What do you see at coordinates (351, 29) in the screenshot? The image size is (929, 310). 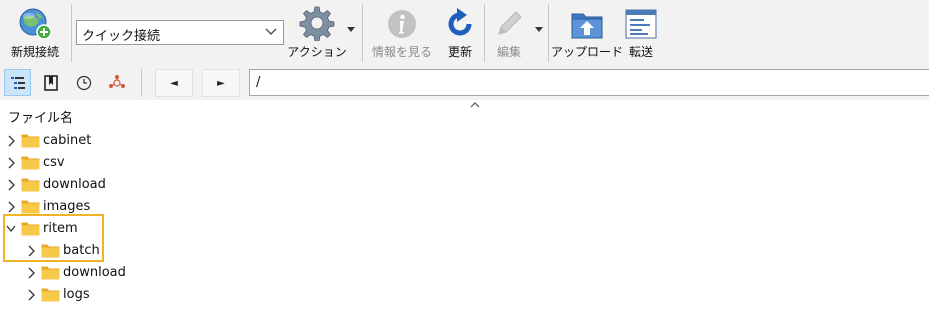 I see `action-dropdown-arrow` at bounding box center [351, 29].